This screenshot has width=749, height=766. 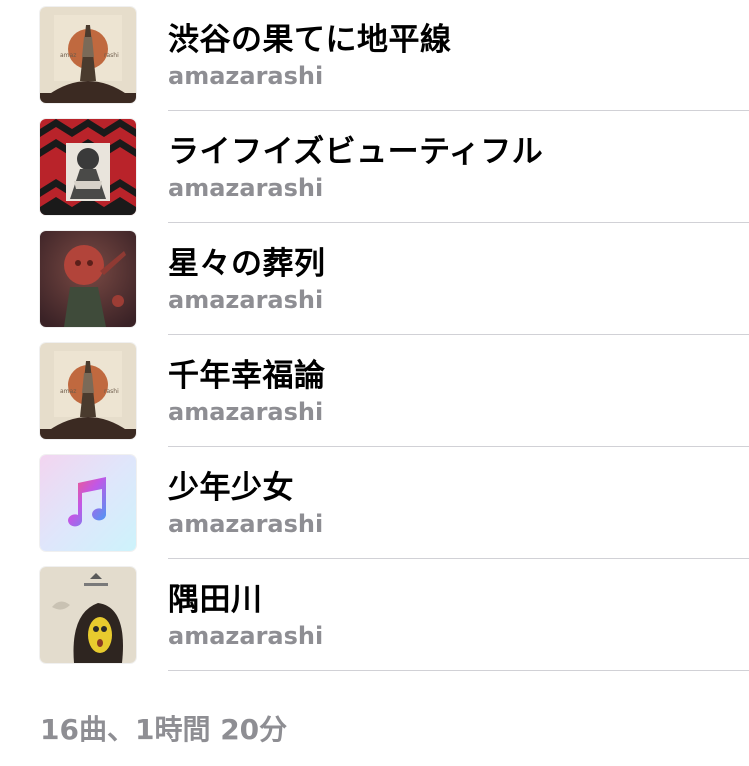 I want to click on song-row: amaz rashi 渋谷の果てに地平線 amazarashi, so click(x=374, y=56).